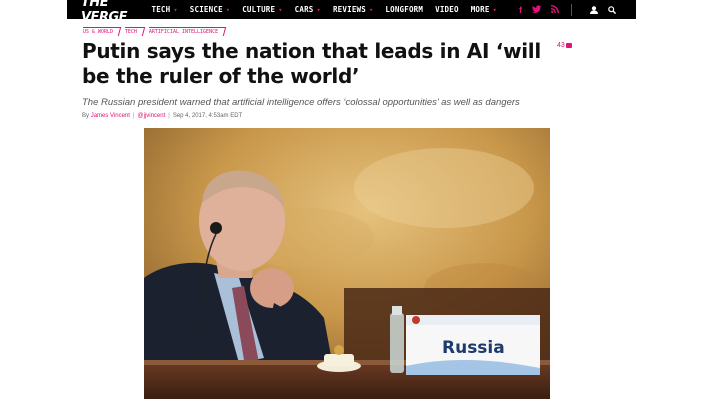  I want to click on site-logo: THE VERGE, so click(108, 12).